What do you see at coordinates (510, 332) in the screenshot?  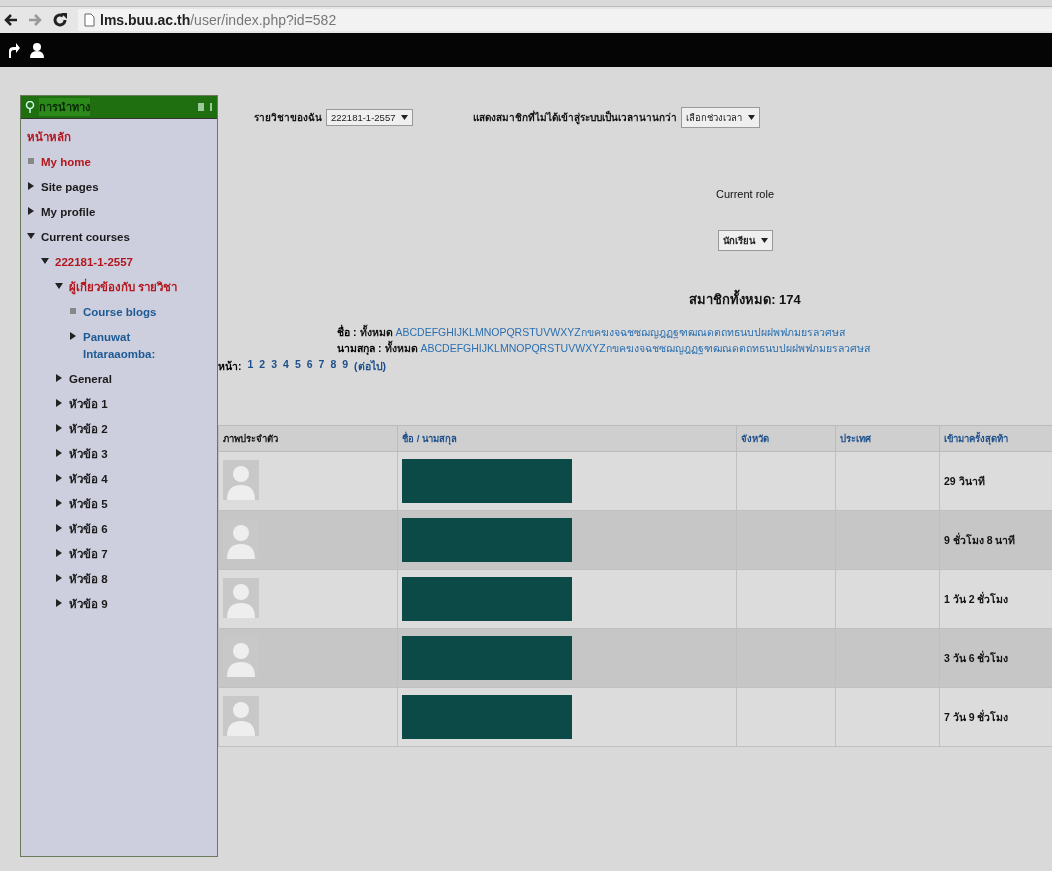 I see `initial-link: Q` at bounding box center [510, 332].